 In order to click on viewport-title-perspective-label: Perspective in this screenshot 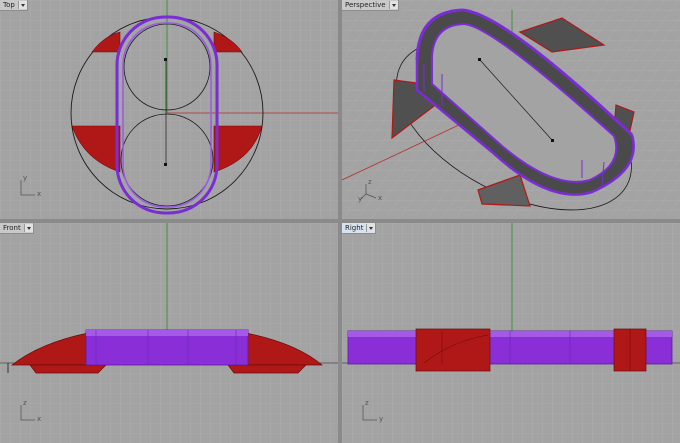, I will do `click(365, 5)`.